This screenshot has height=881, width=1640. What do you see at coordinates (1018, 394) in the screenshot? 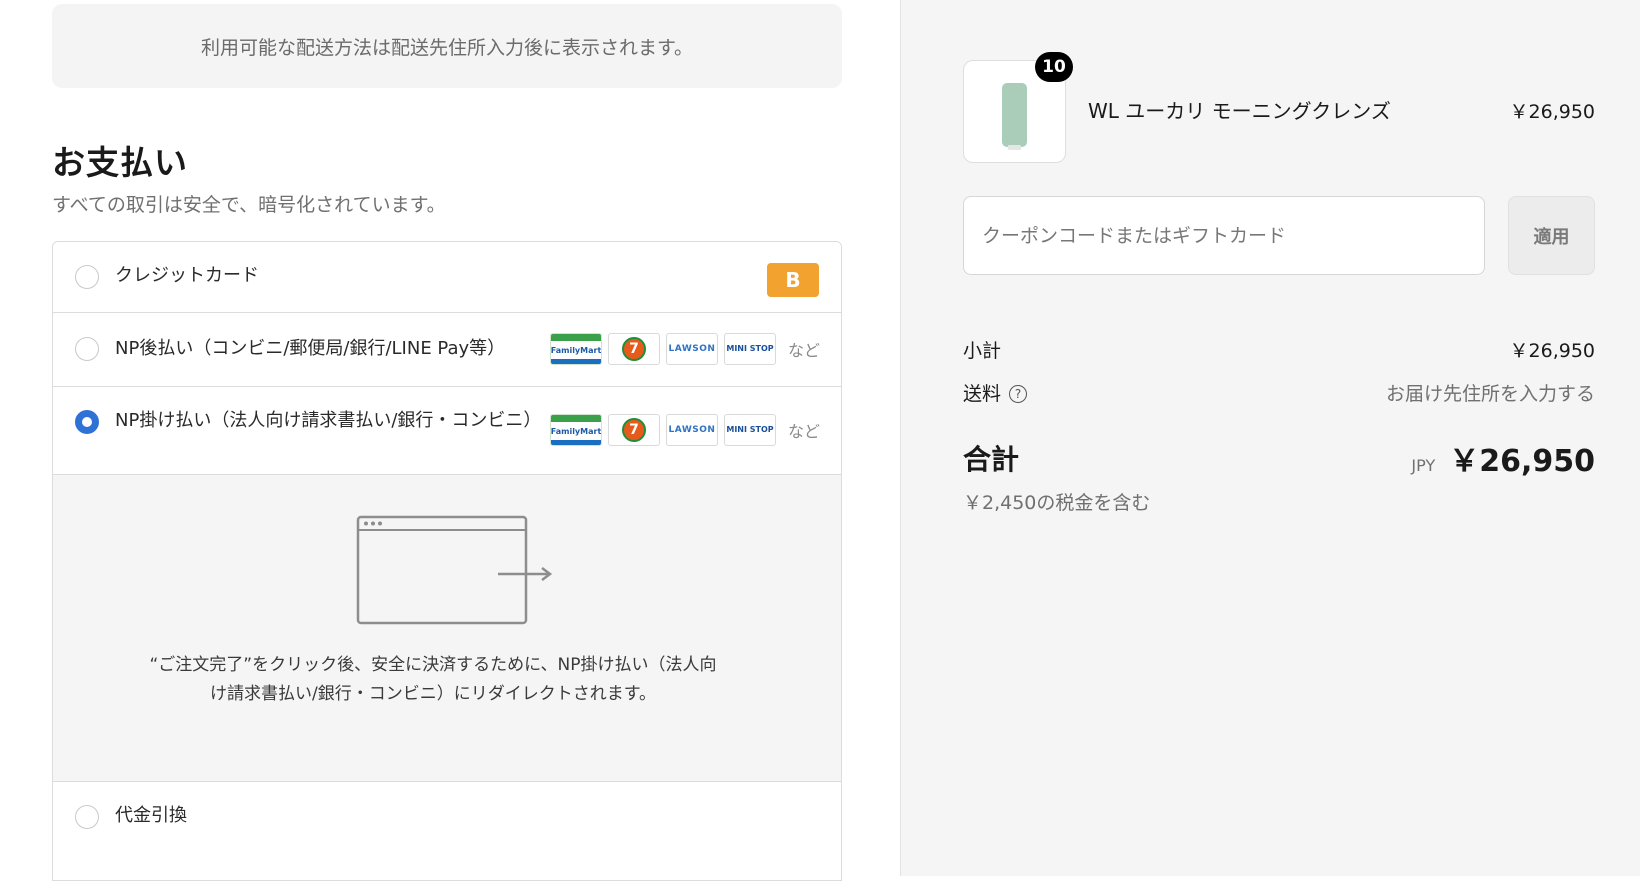
I see `help-icon: ?` at bounding box center [1018, 394].